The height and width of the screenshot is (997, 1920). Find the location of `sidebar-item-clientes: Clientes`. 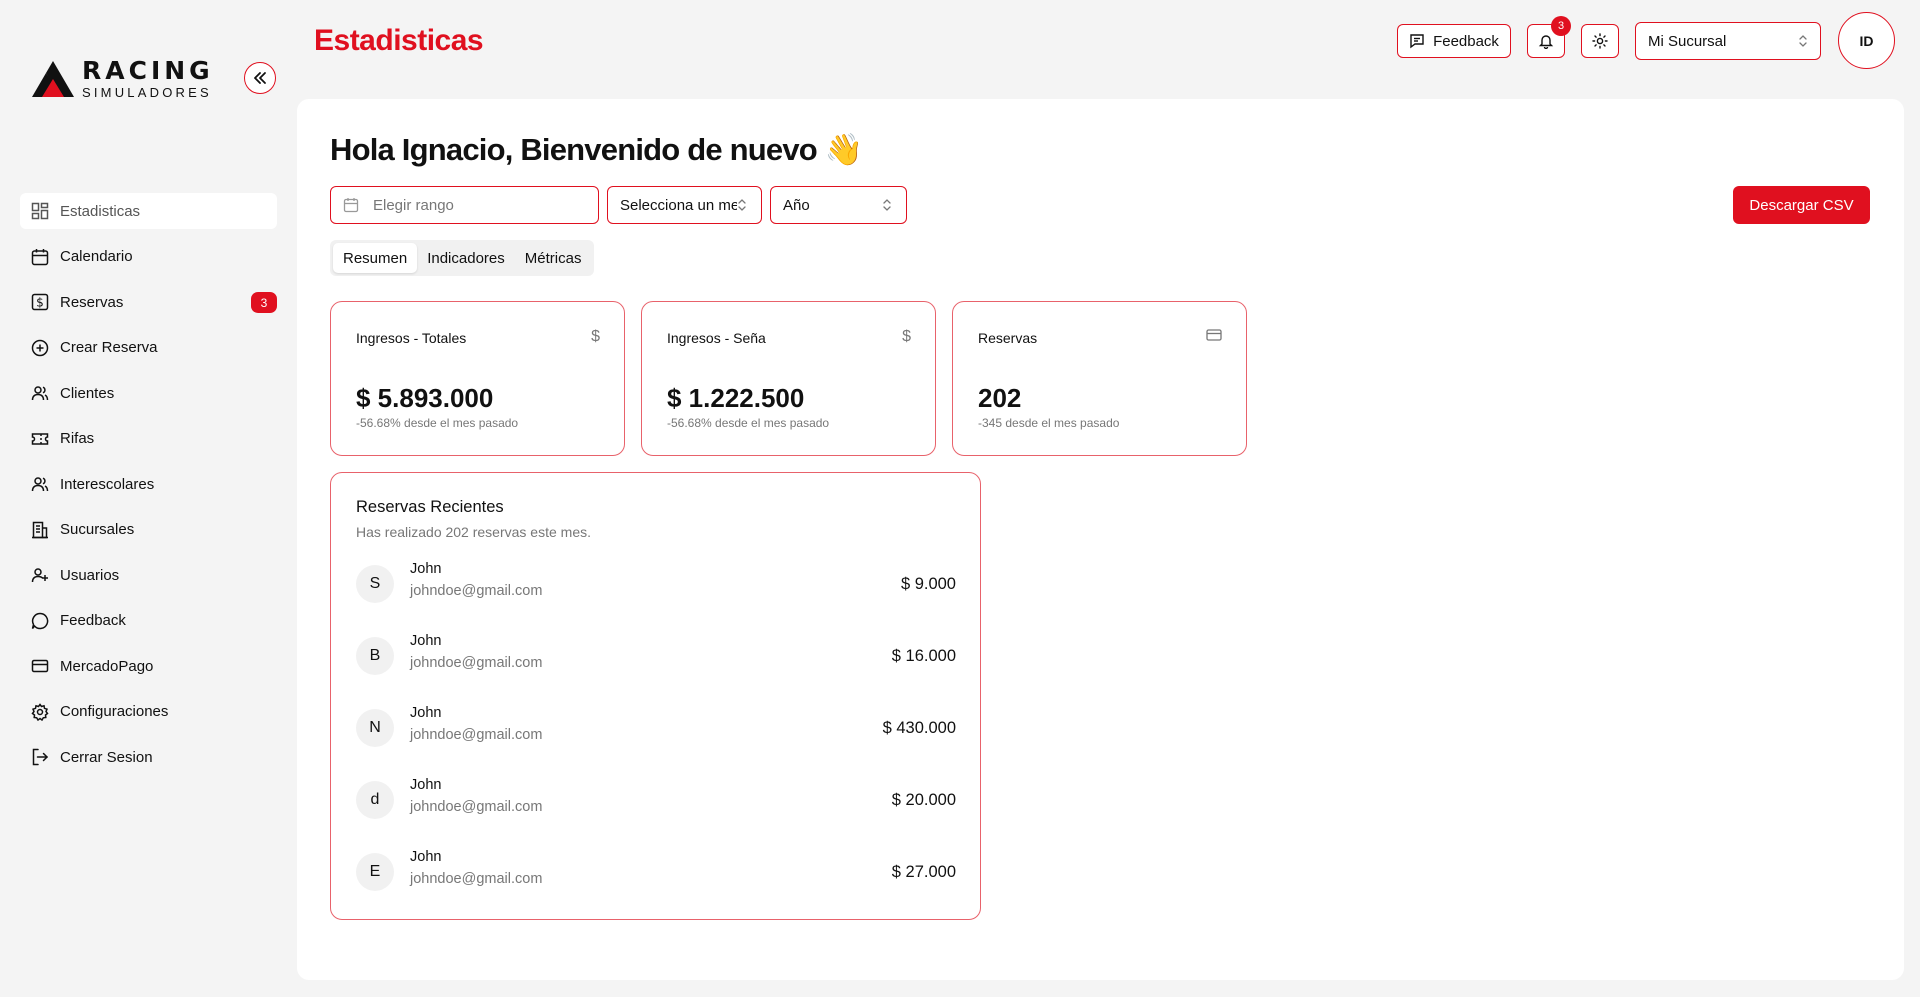

sidebar-item-clientes: Clientes is located at coordinates (148, 393).